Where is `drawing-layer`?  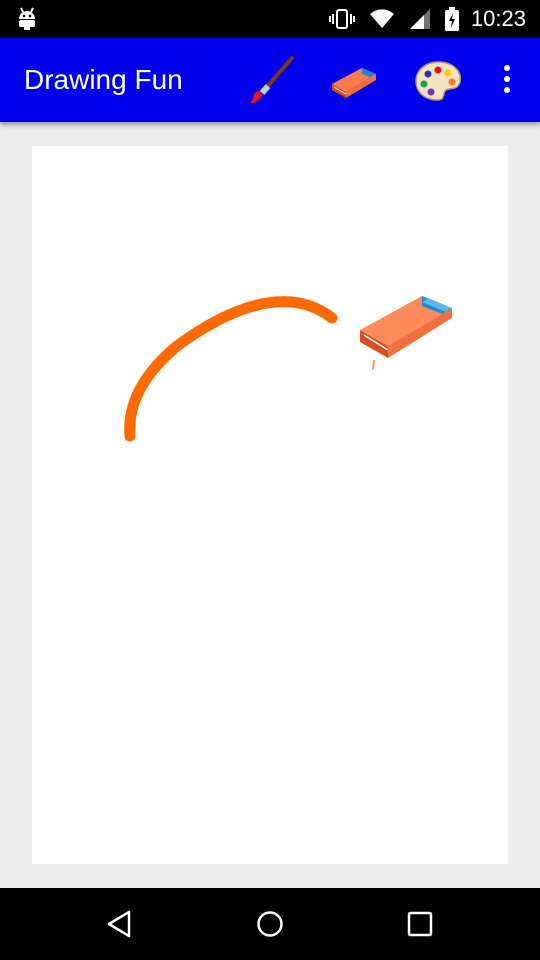 drawing-layer is located at coordinates (231, 369).